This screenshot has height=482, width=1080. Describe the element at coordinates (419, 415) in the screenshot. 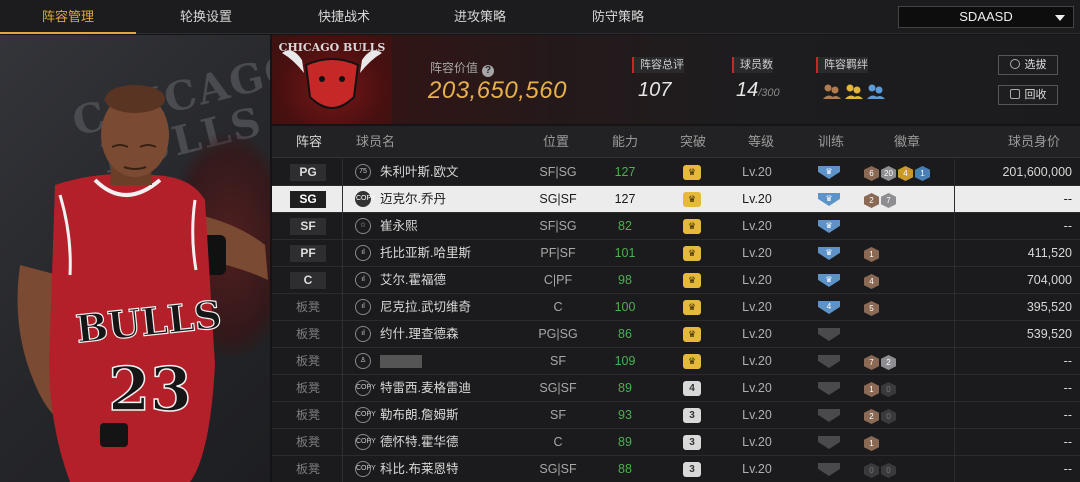

I see `player-name: 勒布朗.詹姆斯` at that location.